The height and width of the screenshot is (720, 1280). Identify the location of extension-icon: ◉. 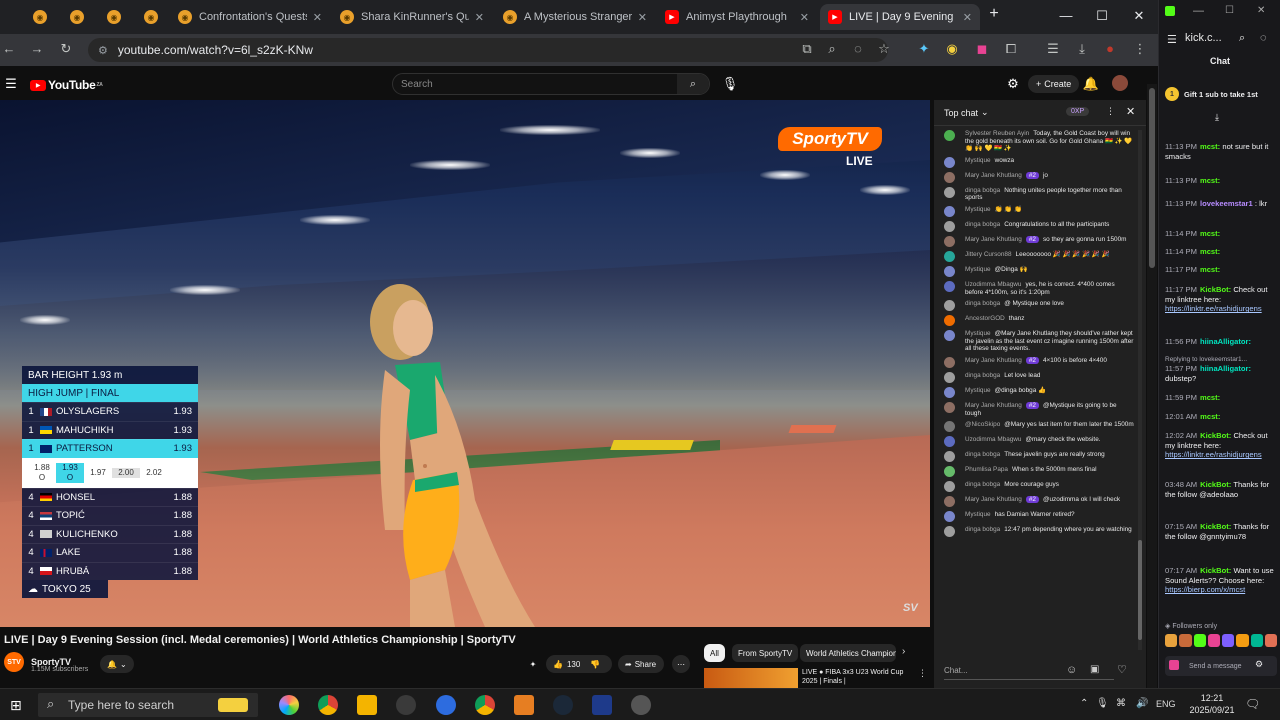
(952, 49).